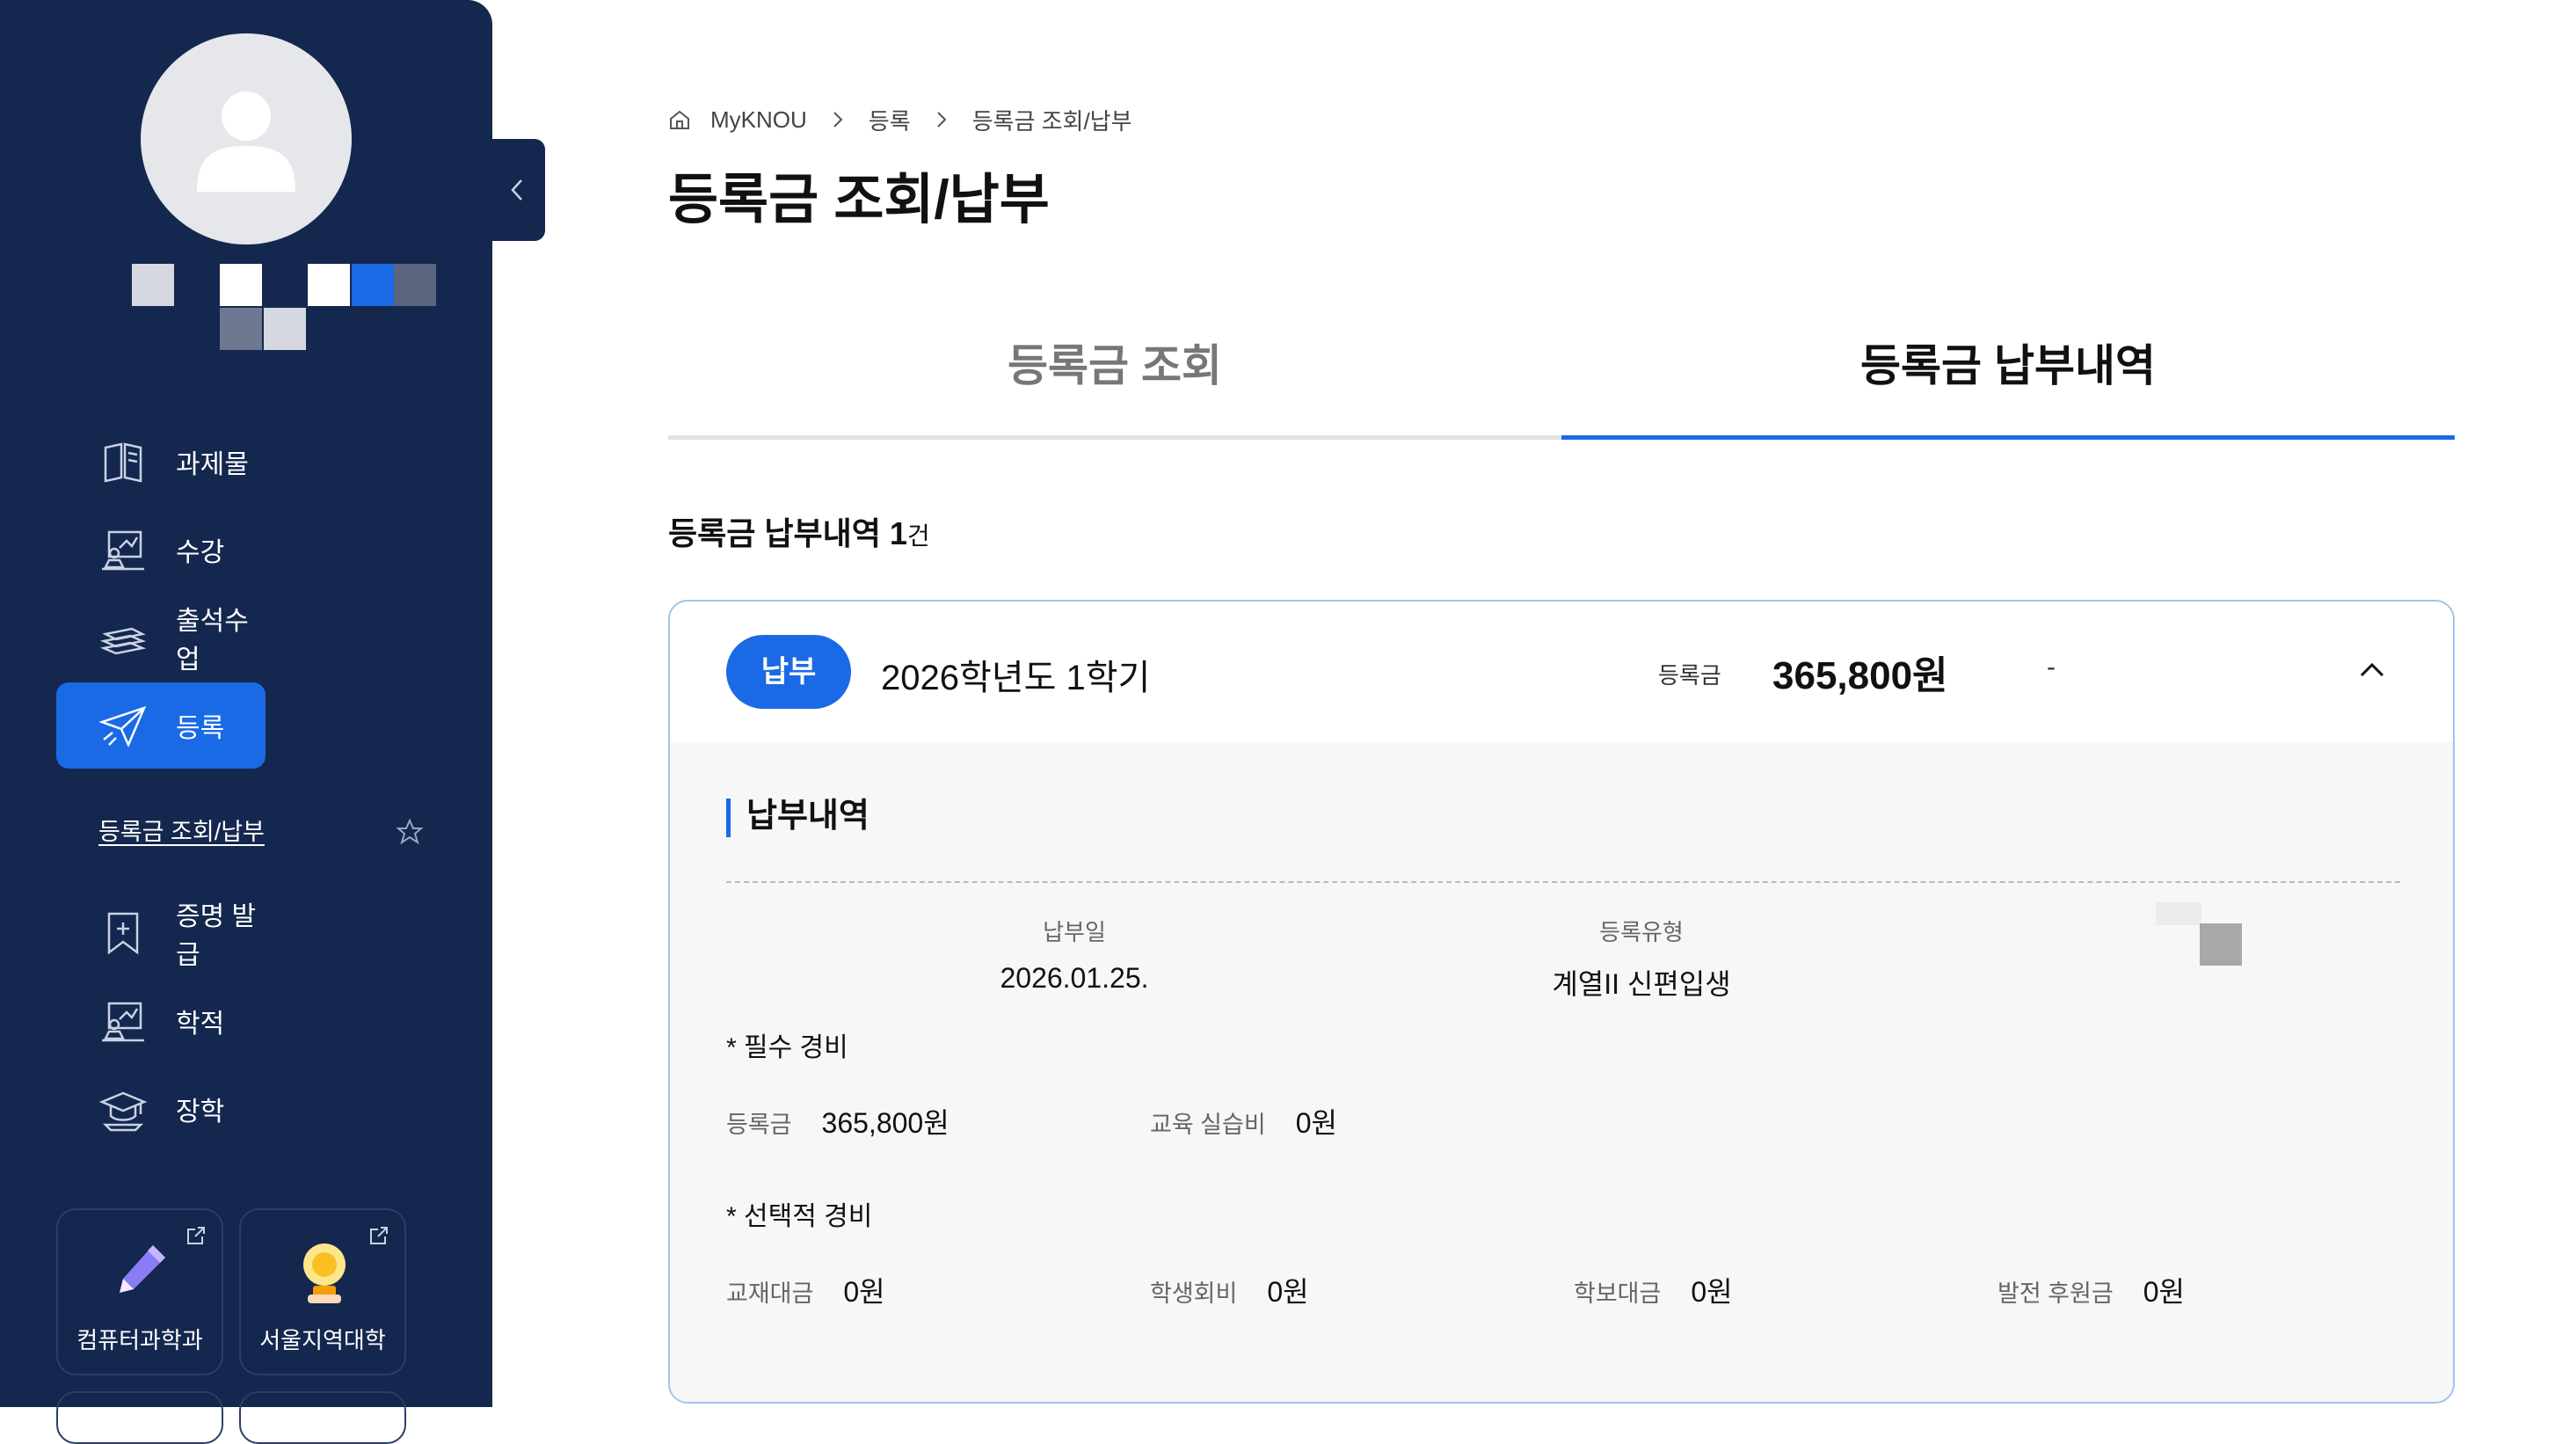 The image size is (2576, 1444). I want to click on tab-bar: 등록금 조회 등록금 납부내역, so click(1561, 378).